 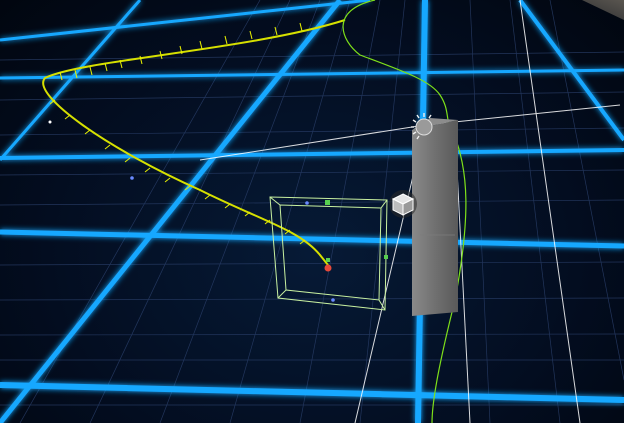 I want to click on pivot-point, so click(x=328, y=268).